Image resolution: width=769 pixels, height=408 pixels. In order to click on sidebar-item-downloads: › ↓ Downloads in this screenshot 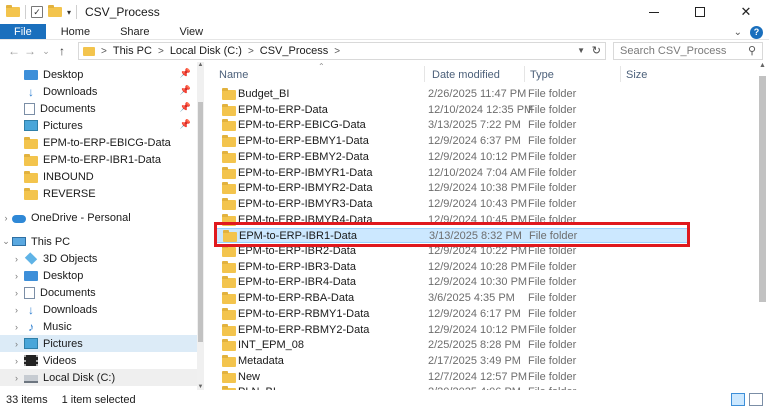, I will do `click(98, 309)`.